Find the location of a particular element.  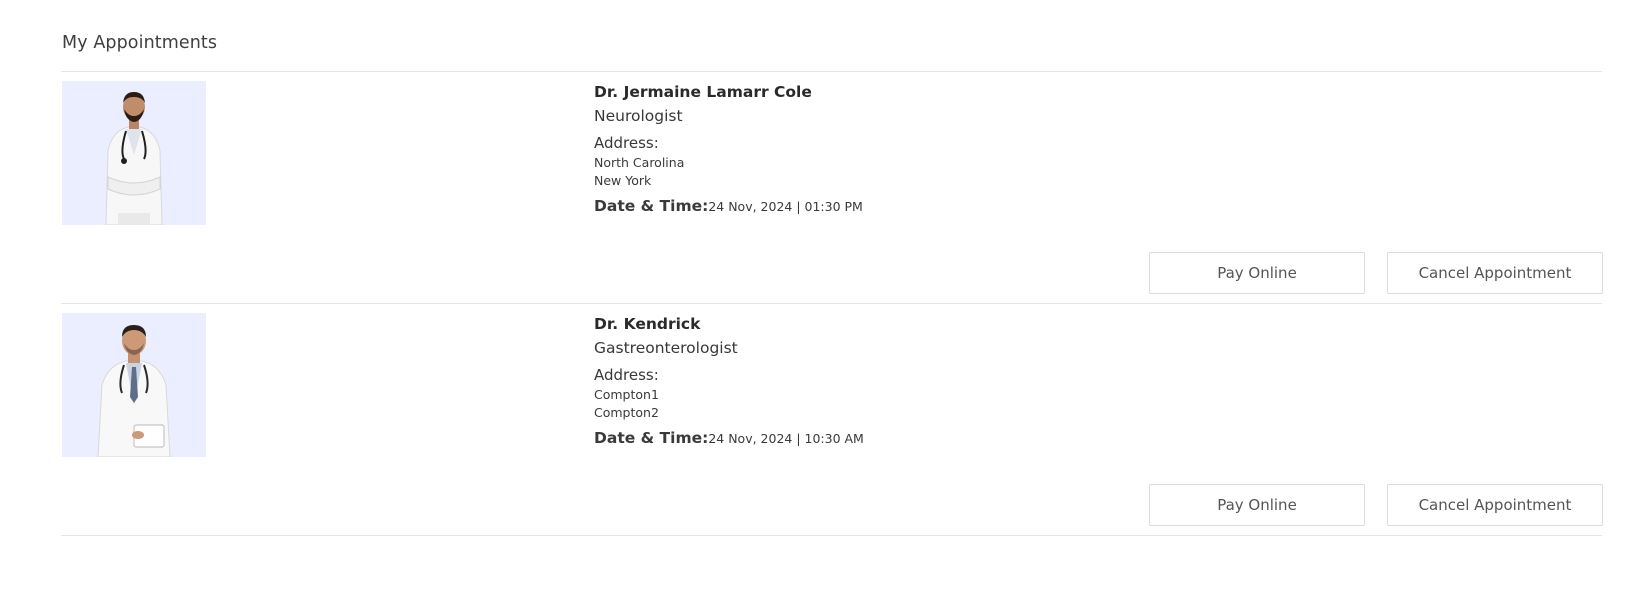

address-line-2: Compton2 is located at coordinates (626, 412).